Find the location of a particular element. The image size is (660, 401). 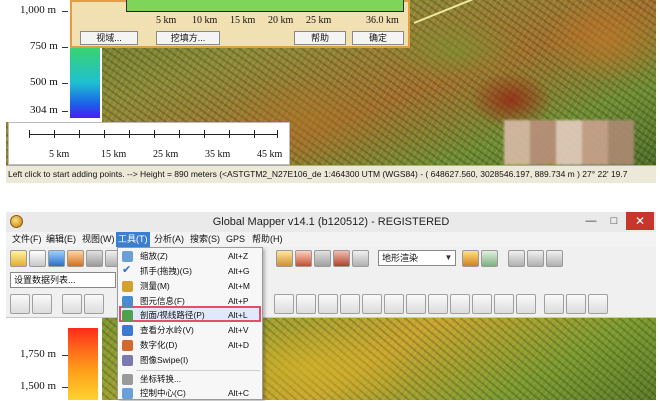

split-icon is located at coordinates (394, 304).